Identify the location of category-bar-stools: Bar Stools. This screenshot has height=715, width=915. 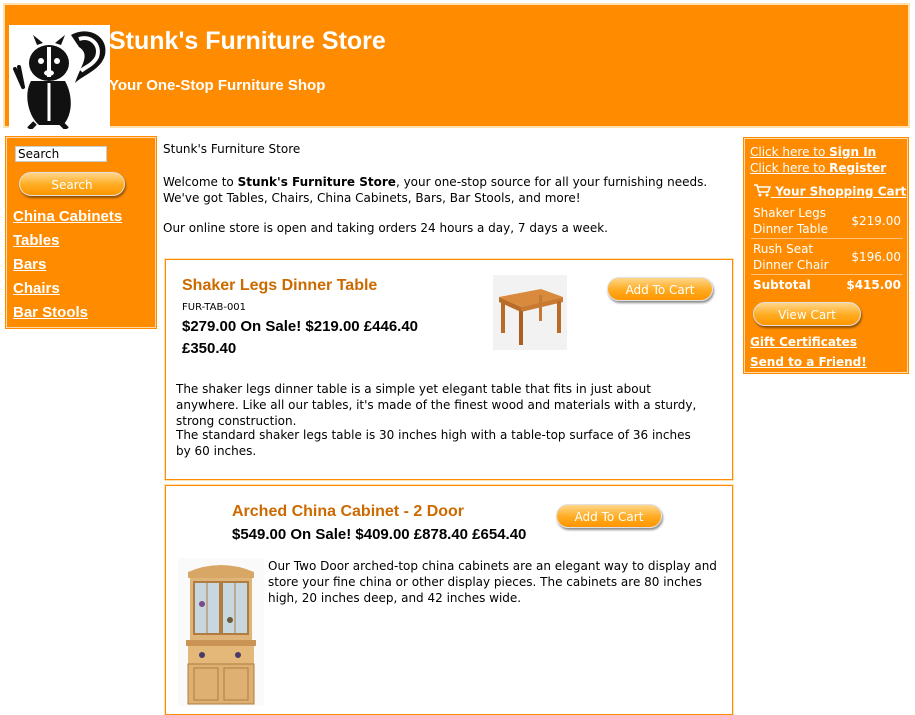
(50, 312).